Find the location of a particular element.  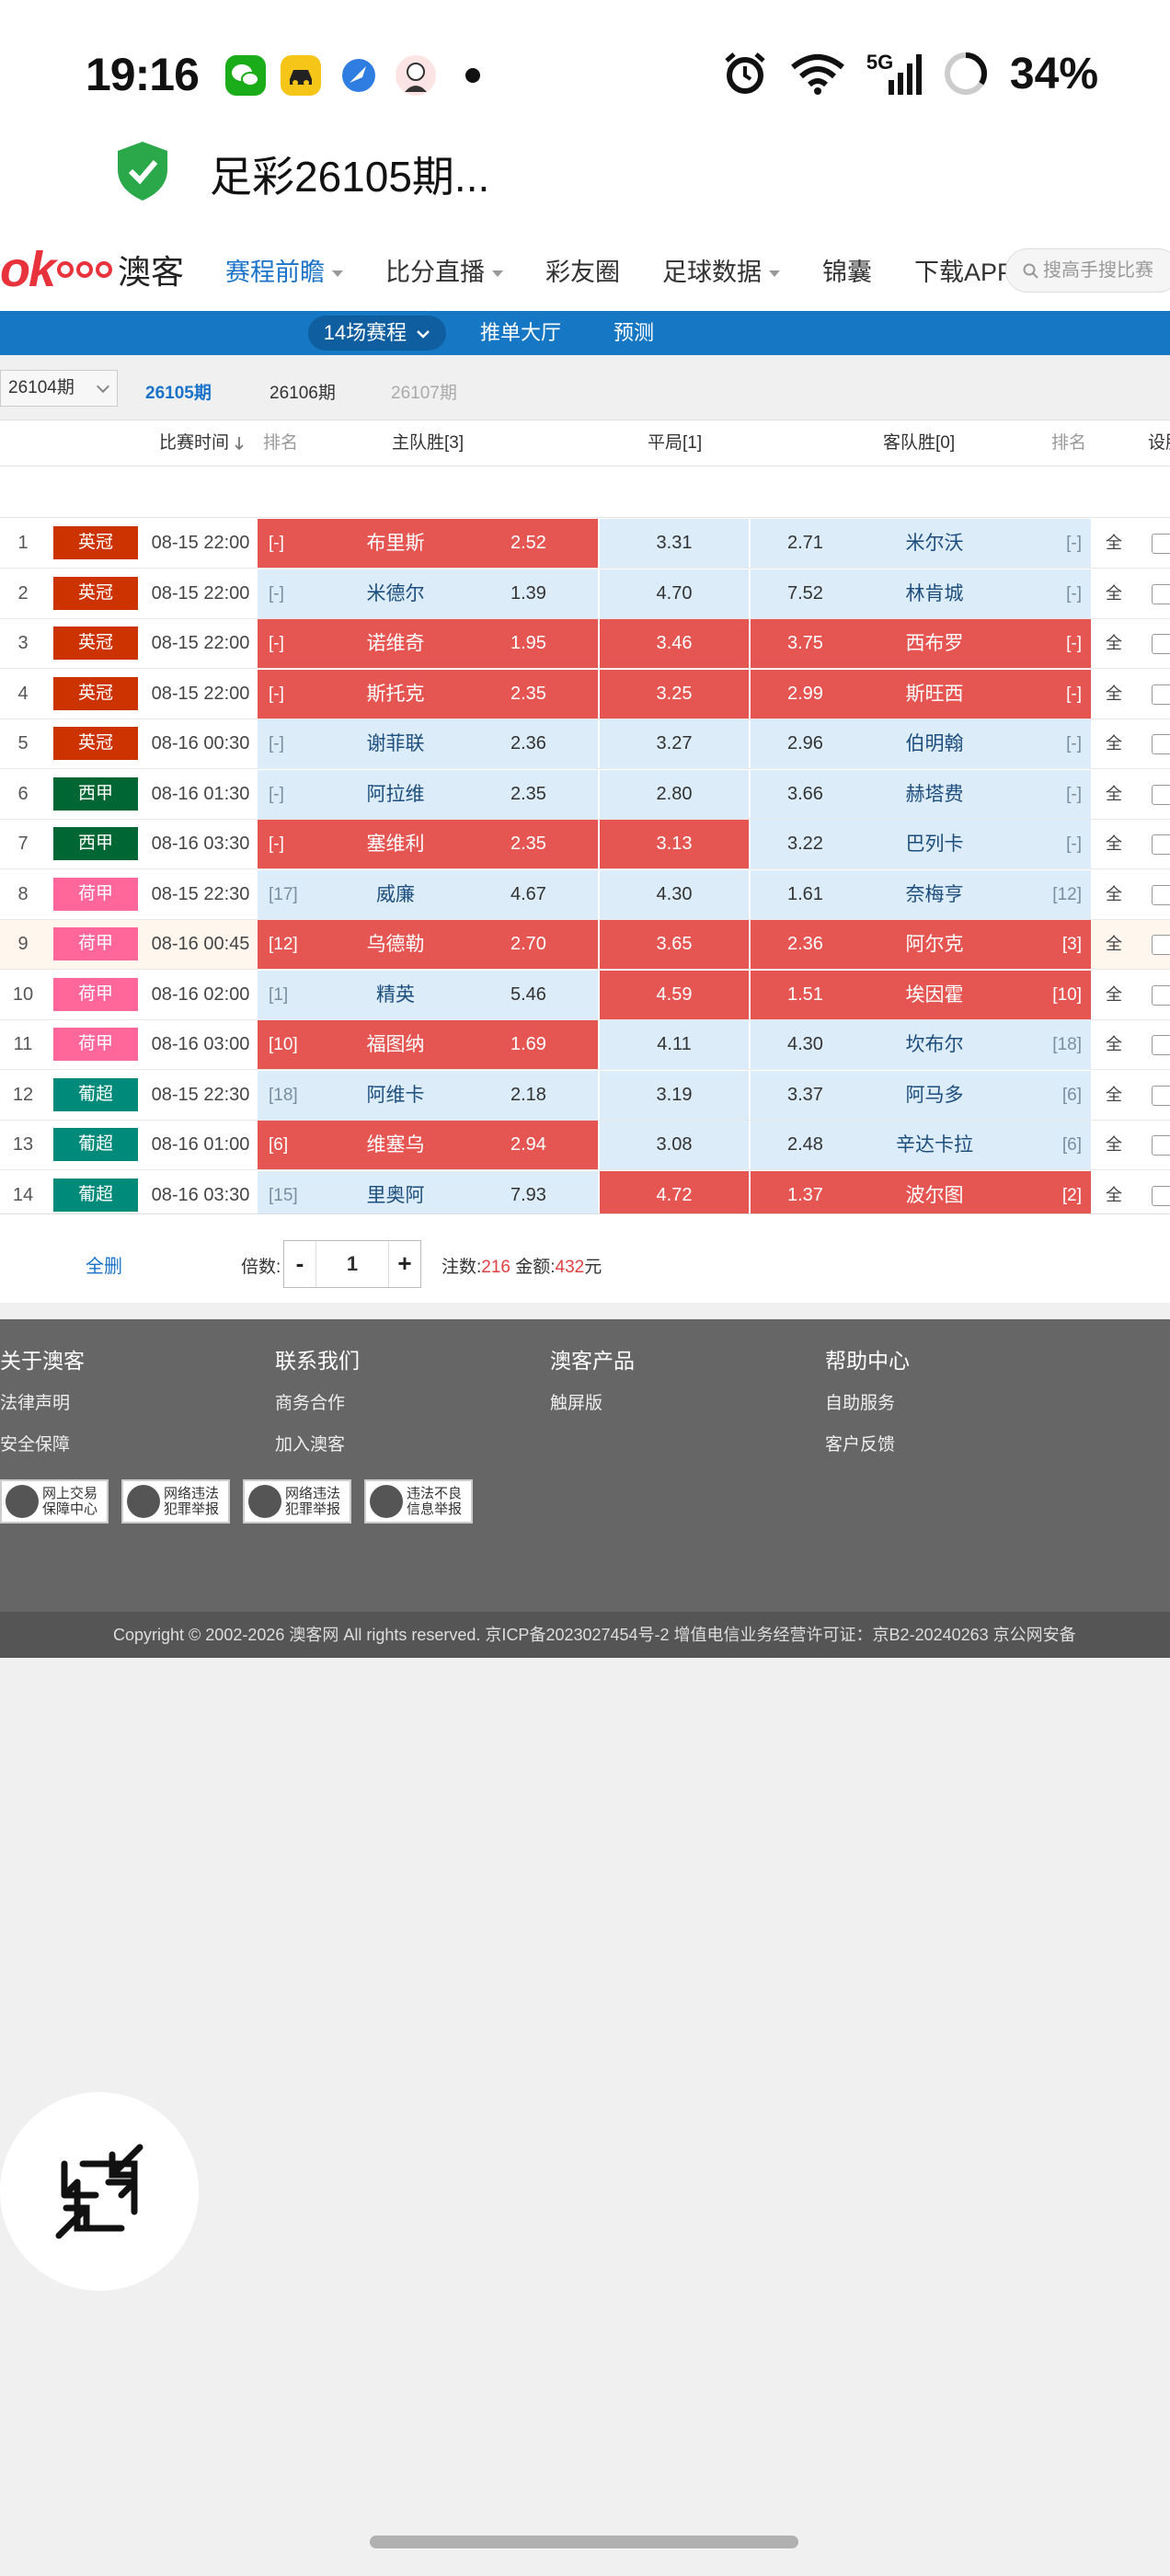

draw-option: 3.13 is located at coordinates (674, 844).